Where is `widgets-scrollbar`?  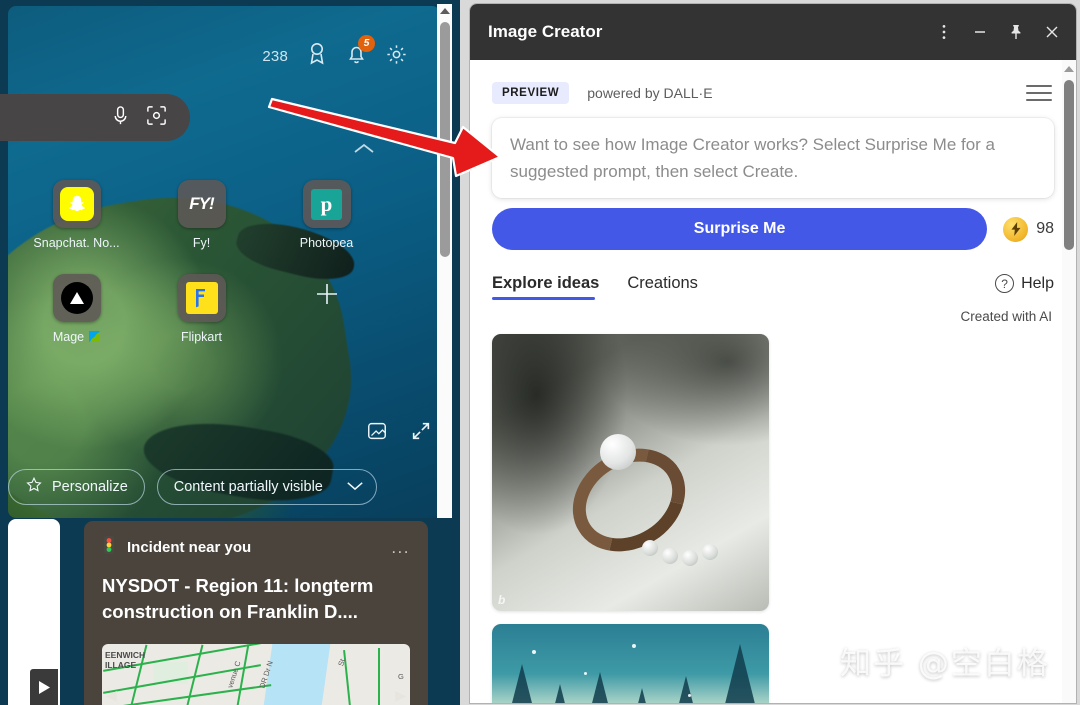
widgets-scrollbar is located at coordinates (444, 261).